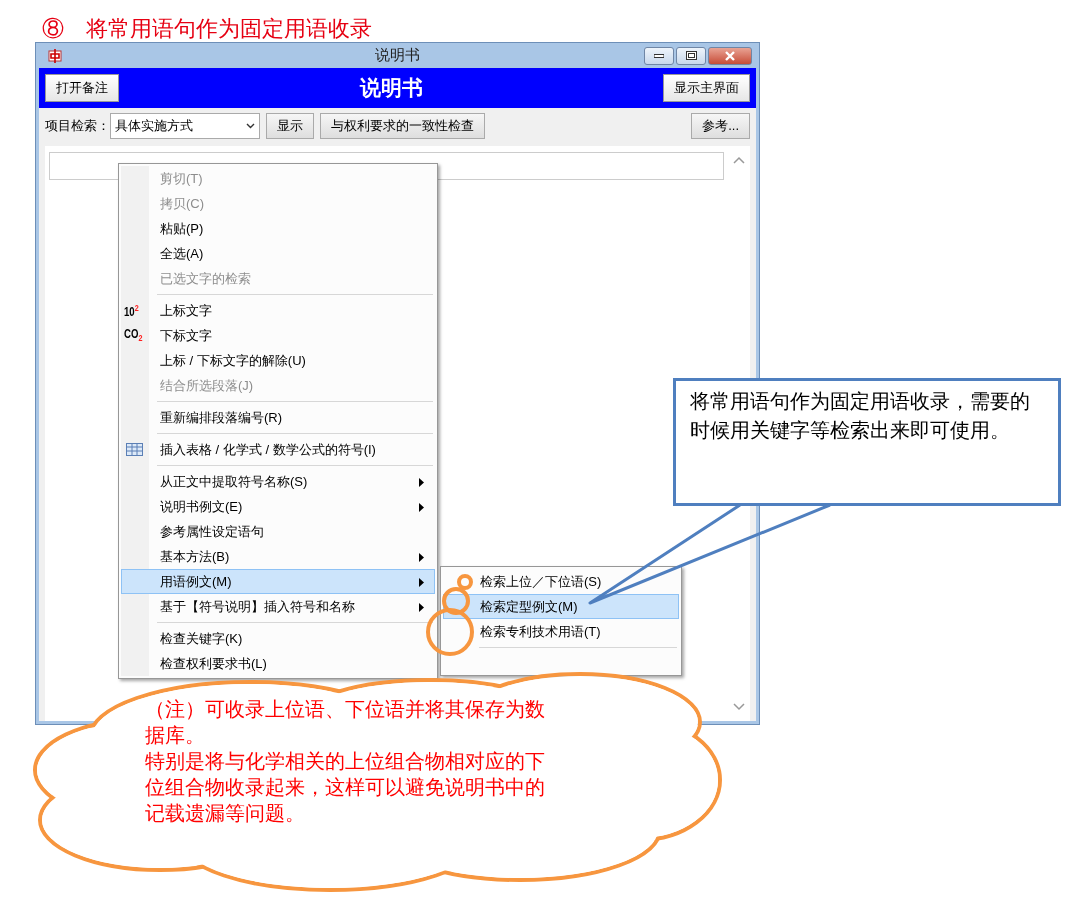 The height and width of the screenshot is (903, 1088). Describe the element at coordinates (397, 54) in the screenshot. I see `window-title: 说明书` at that location.